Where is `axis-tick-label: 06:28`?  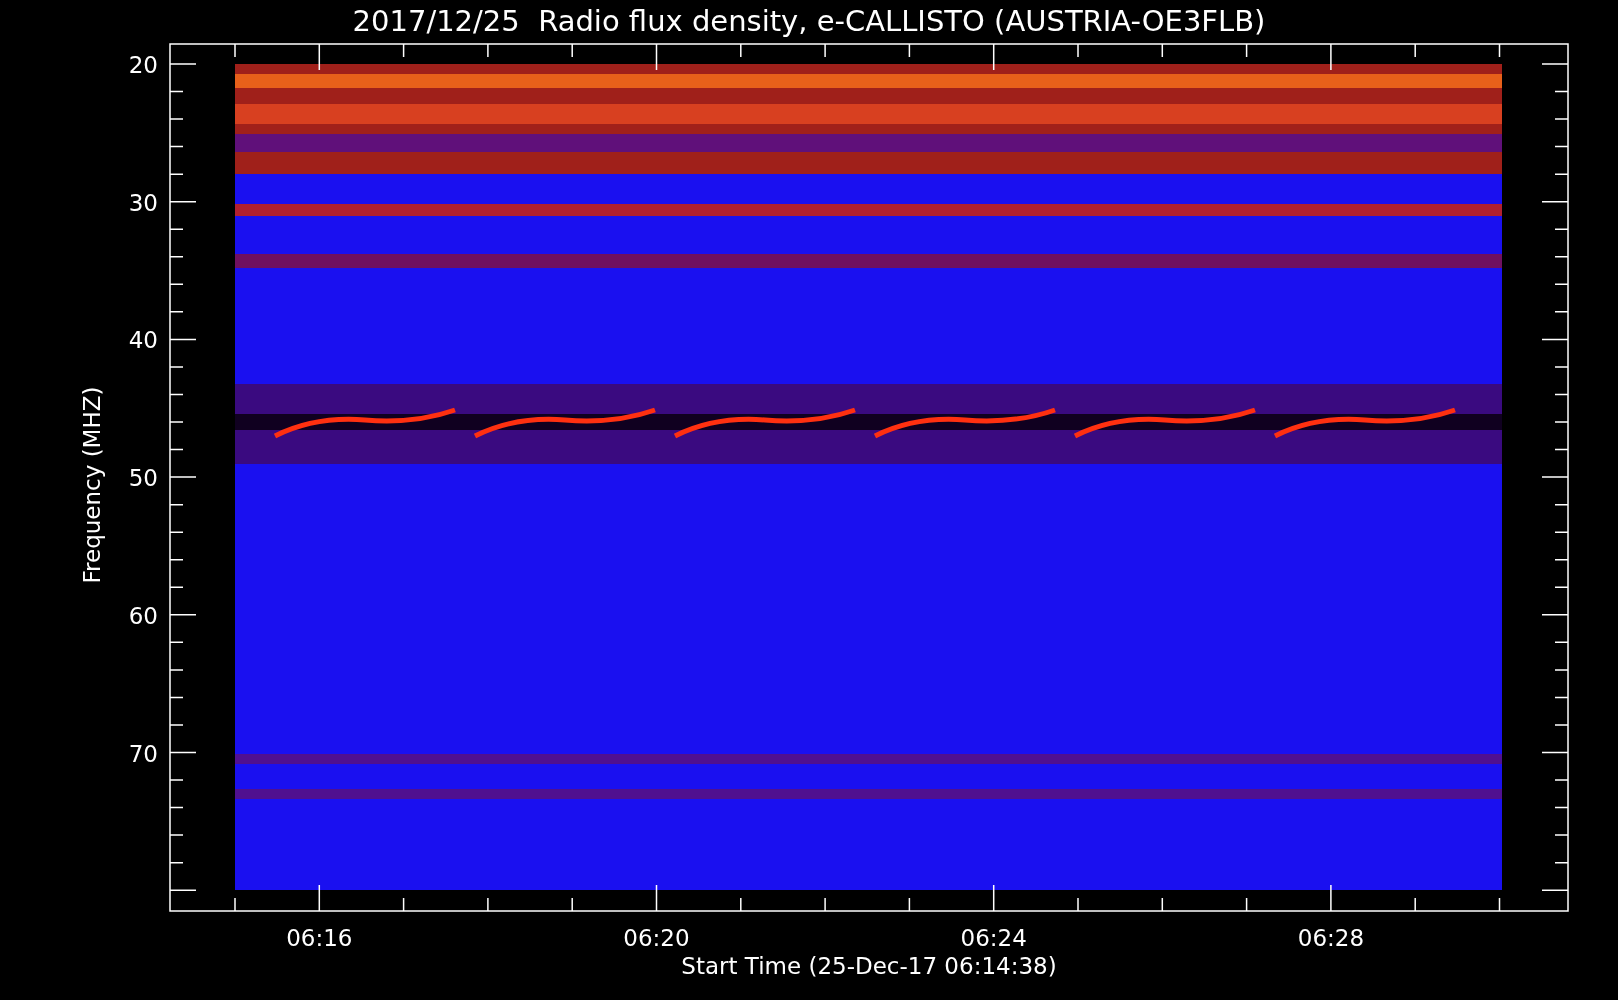
axis-tick-label: 06:28 is located at coordinates (1331, 938).